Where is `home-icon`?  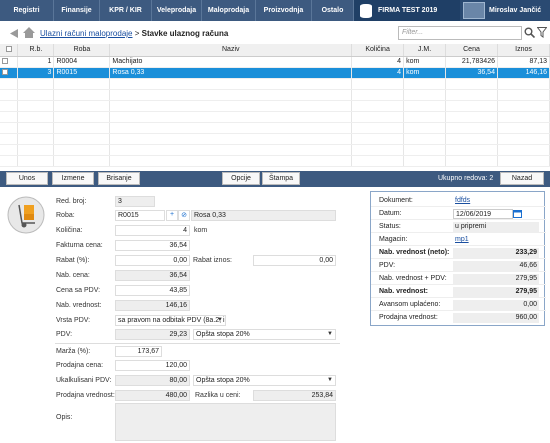
home-icon is located at coordinates (29, 32).